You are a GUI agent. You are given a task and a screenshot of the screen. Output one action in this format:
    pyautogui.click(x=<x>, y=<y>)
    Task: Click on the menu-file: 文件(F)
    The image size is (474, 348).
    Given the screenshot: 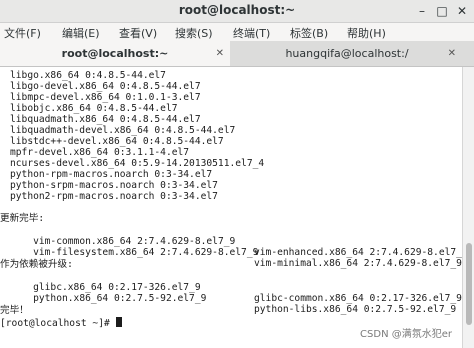 What is the action you would take?
    pyautogui.click(x=22, y=33)
    